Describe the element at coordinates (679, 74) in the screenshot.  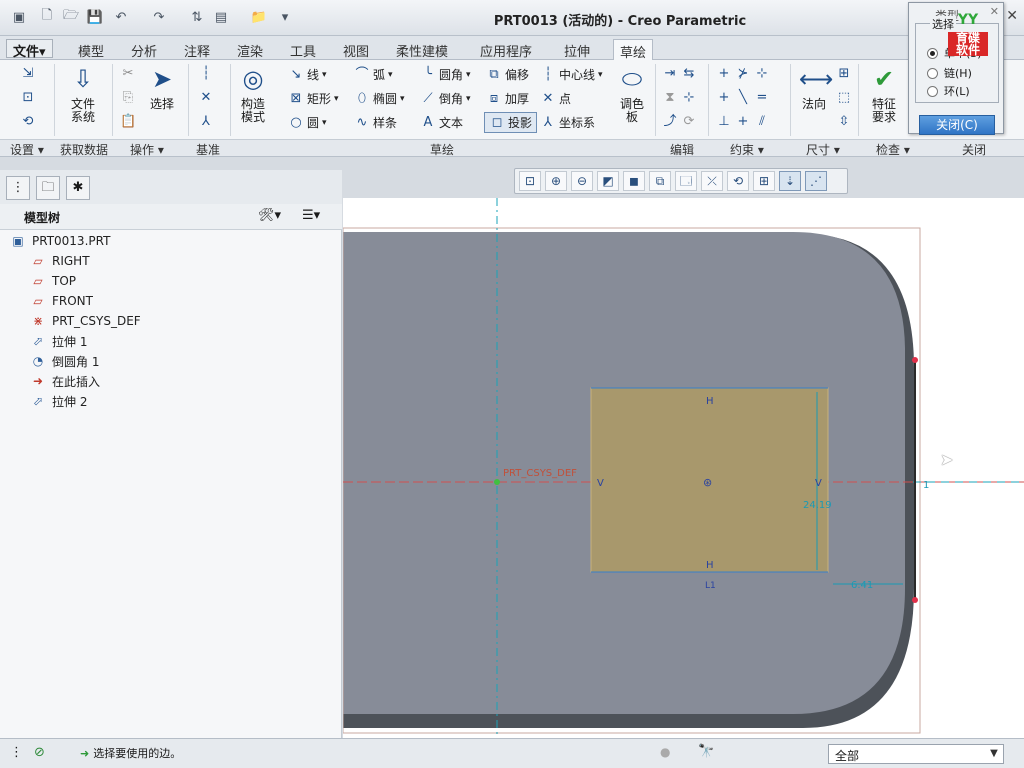
I see `modify-icon: ⇥ ⇆` at that location.